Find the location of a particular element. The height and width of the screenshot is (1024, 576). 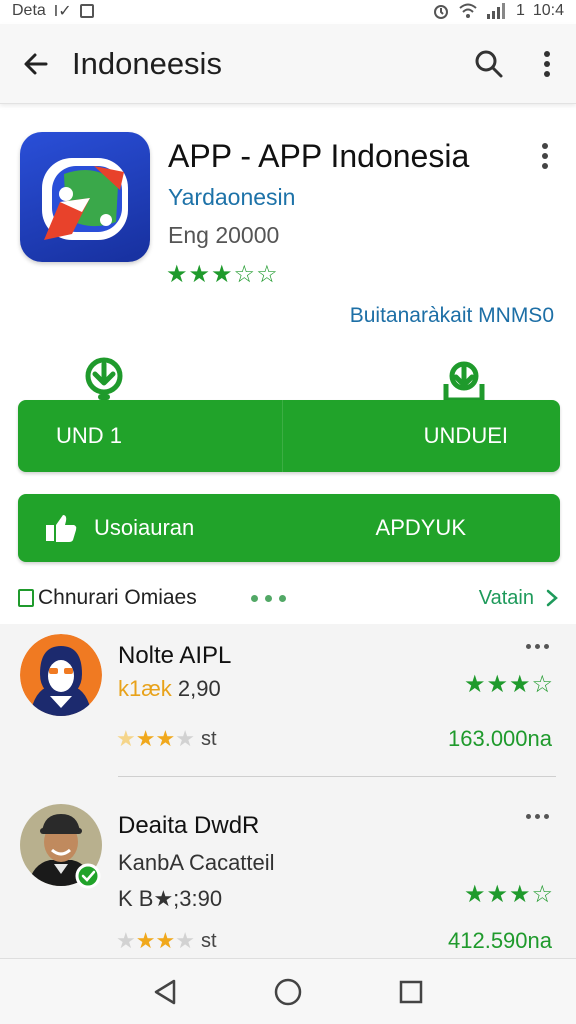

nav-recents-icon is located at coordinates (410, 991).